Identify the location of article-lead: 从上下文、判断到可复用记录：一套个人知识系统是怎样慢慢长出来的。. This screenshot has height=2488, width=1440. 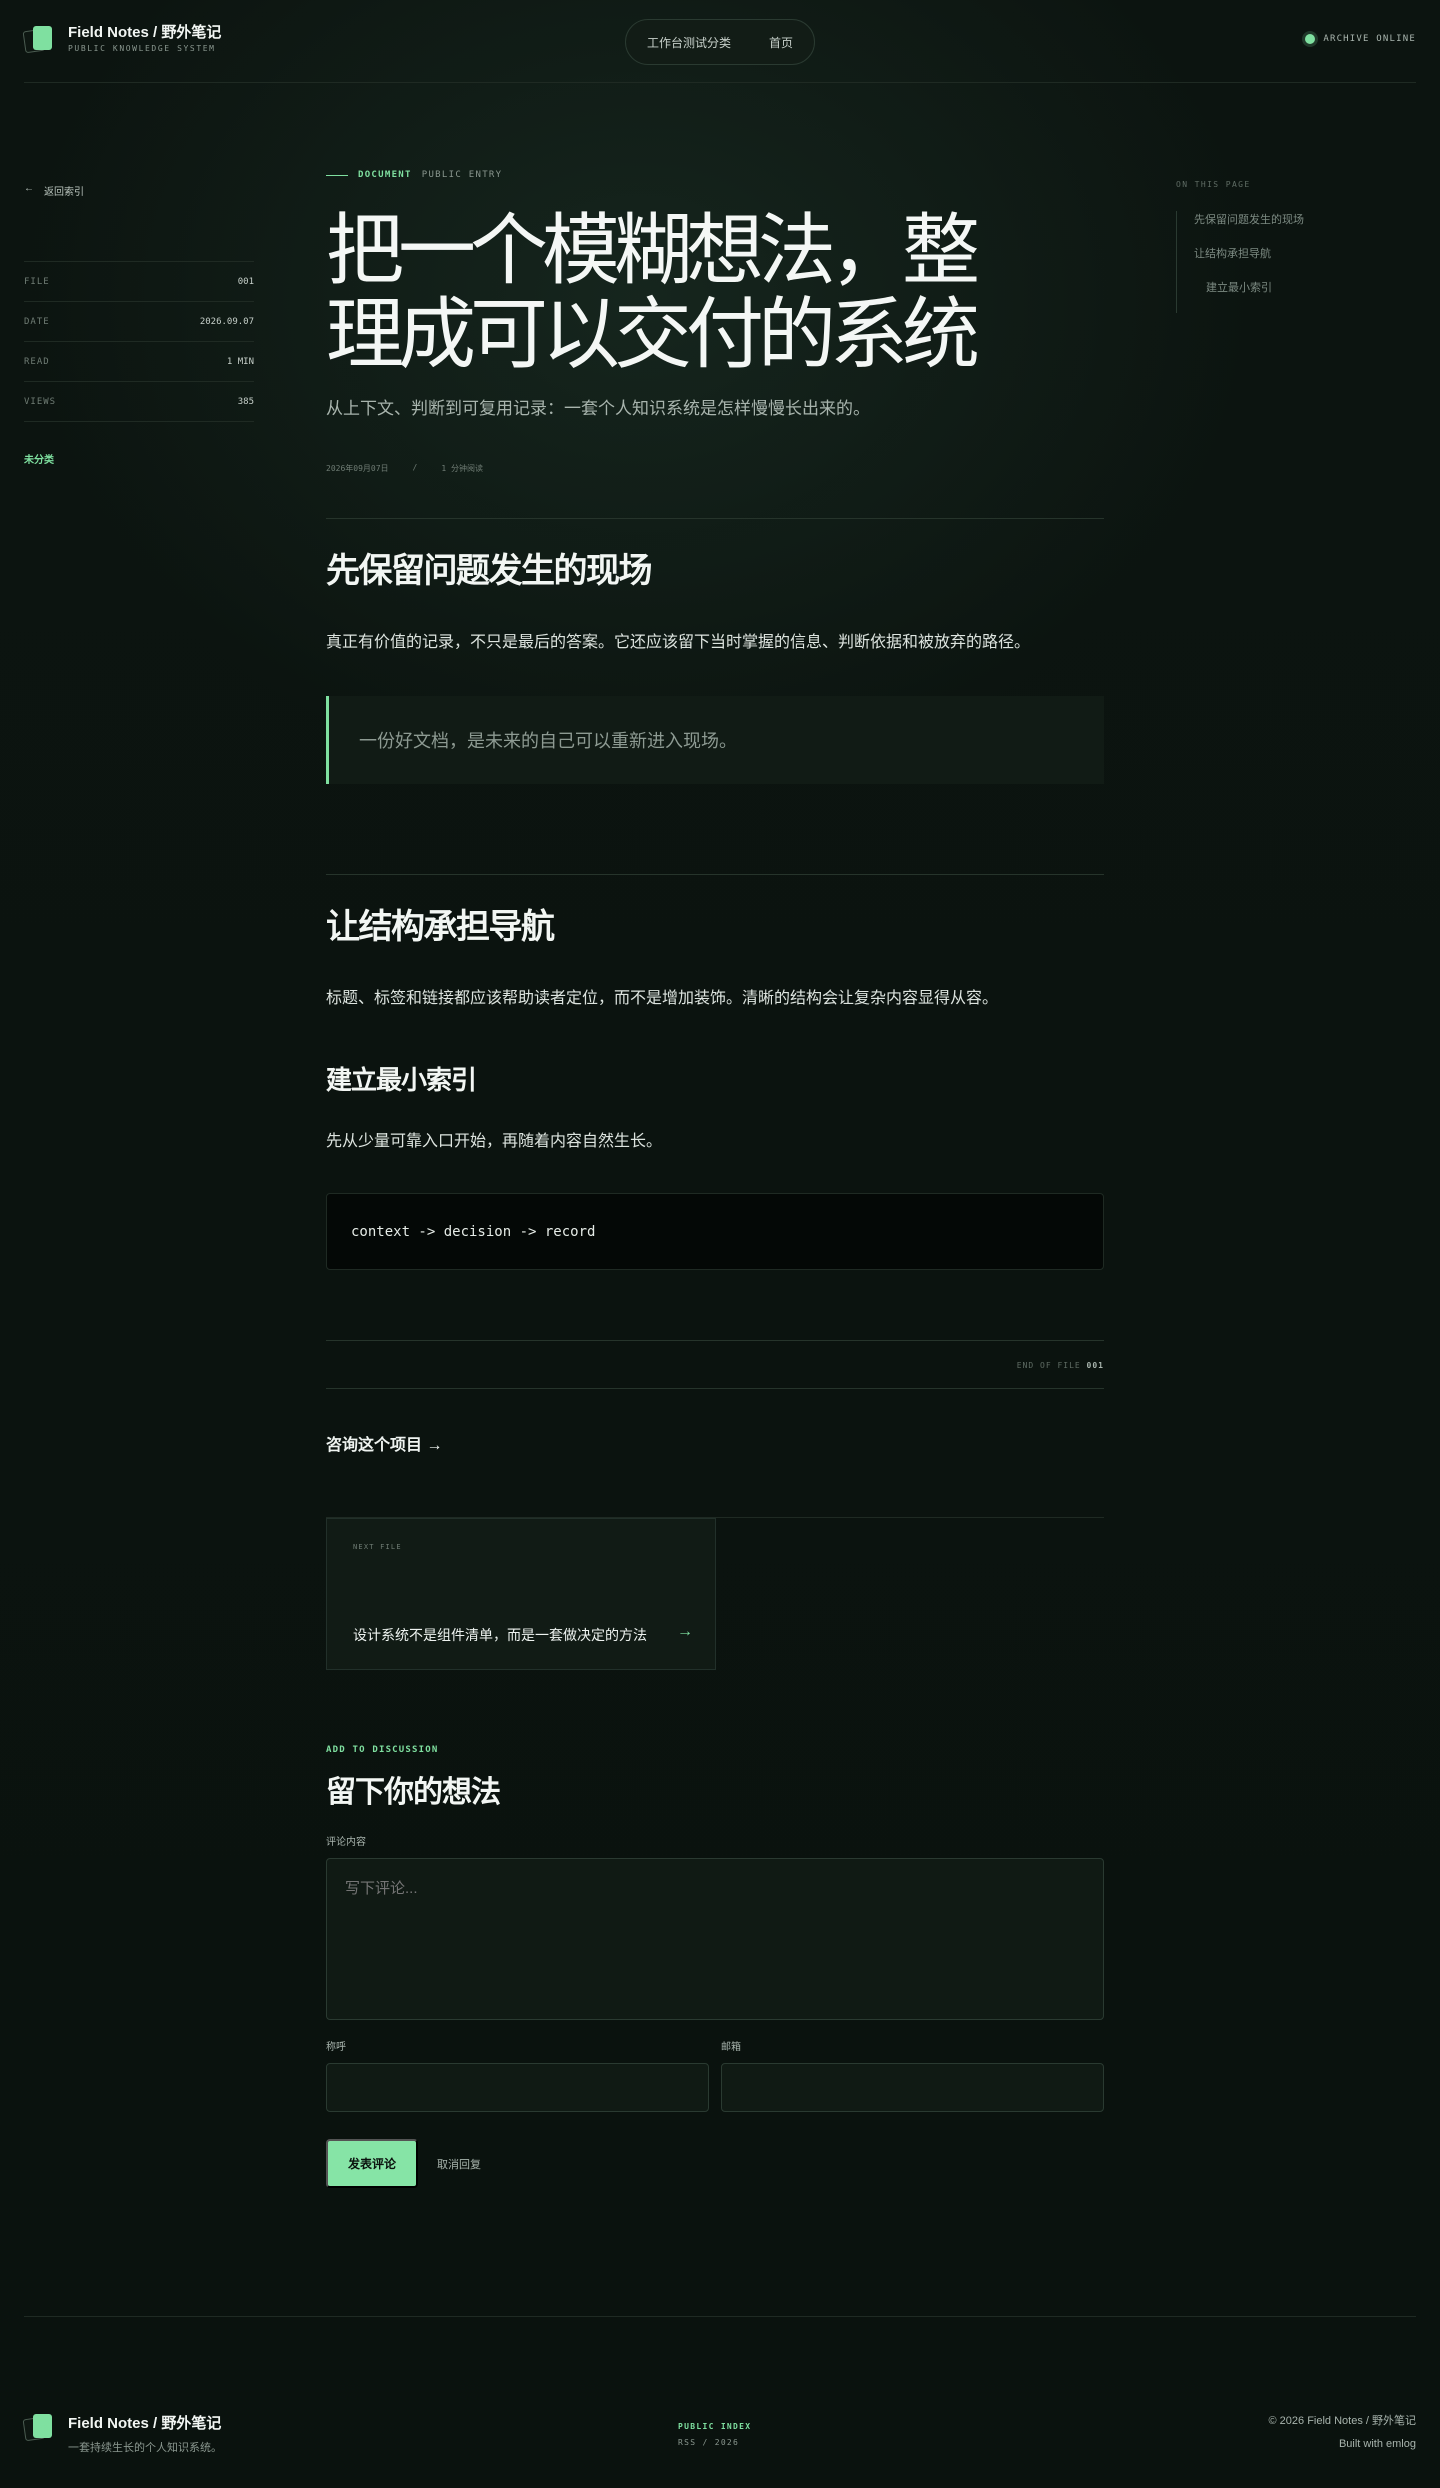
(598, 408).